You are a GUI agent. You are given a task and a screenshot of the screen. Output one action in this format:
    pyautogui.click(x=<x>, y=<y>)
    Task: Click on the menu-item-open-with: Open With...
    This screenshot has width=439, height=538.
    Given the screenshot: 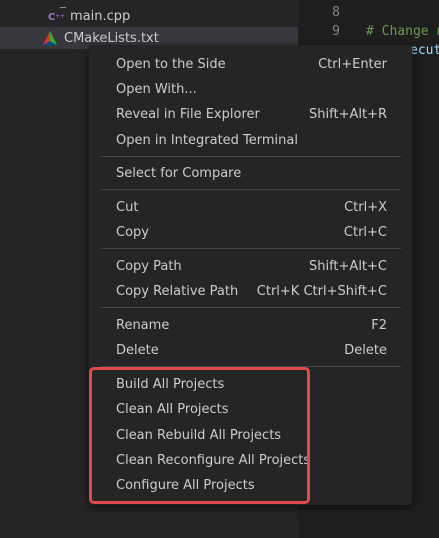 What is the action you would take?
    pyautogui.click(x=250, y=89)
    